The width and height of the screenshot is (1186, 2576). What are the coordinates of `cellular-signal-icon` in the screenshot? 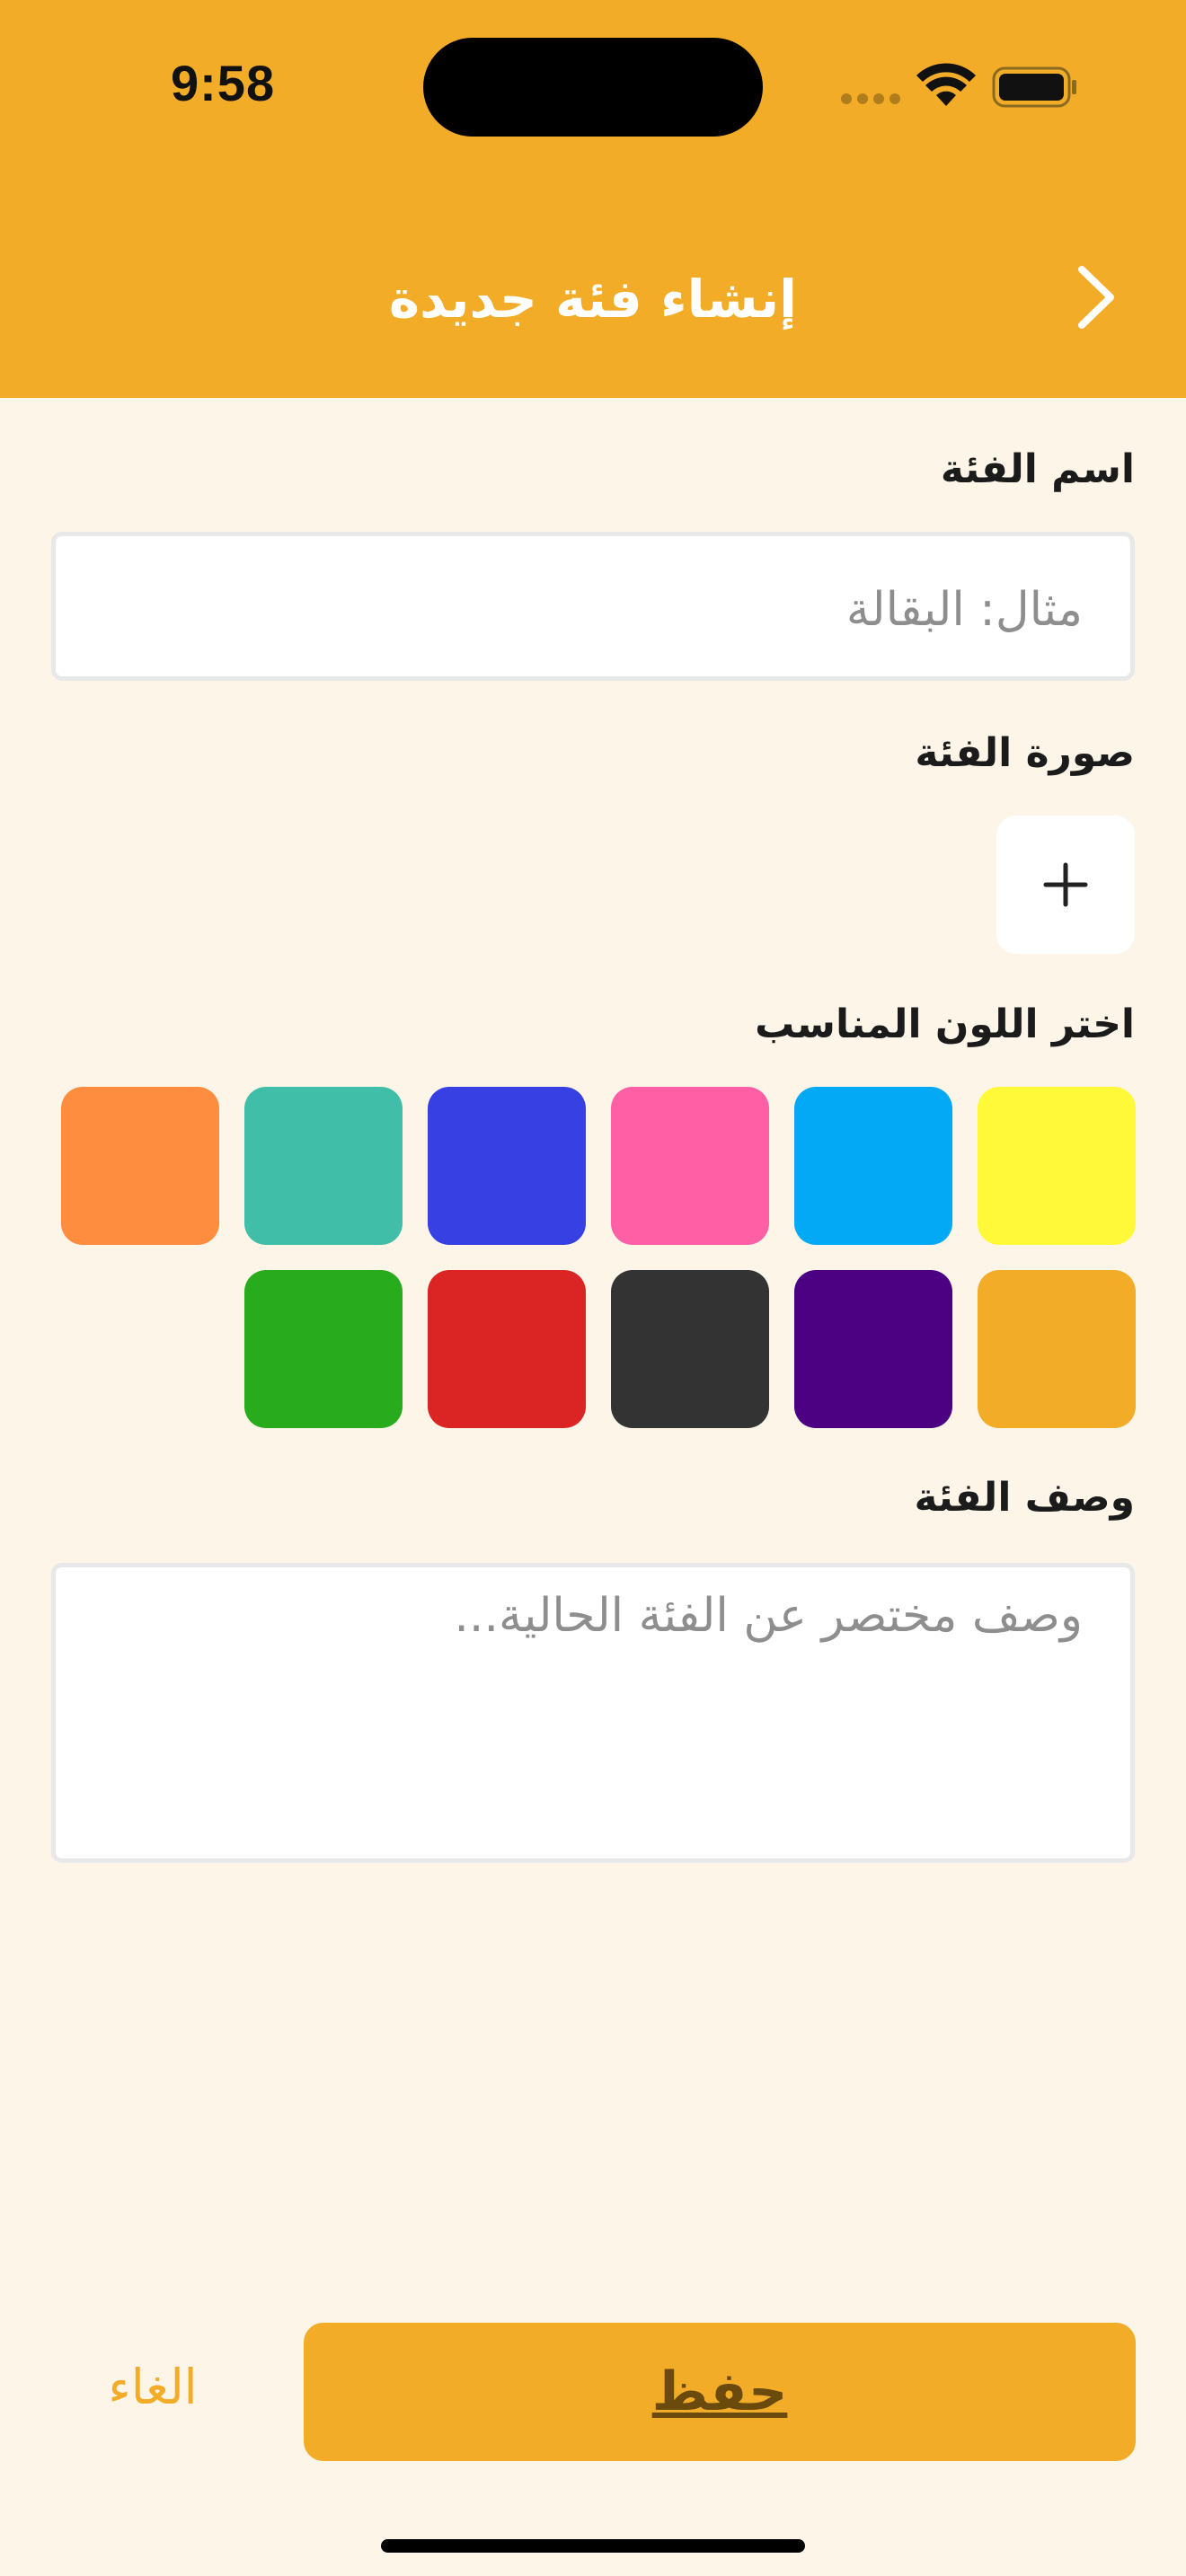 It's located at (871, 99).